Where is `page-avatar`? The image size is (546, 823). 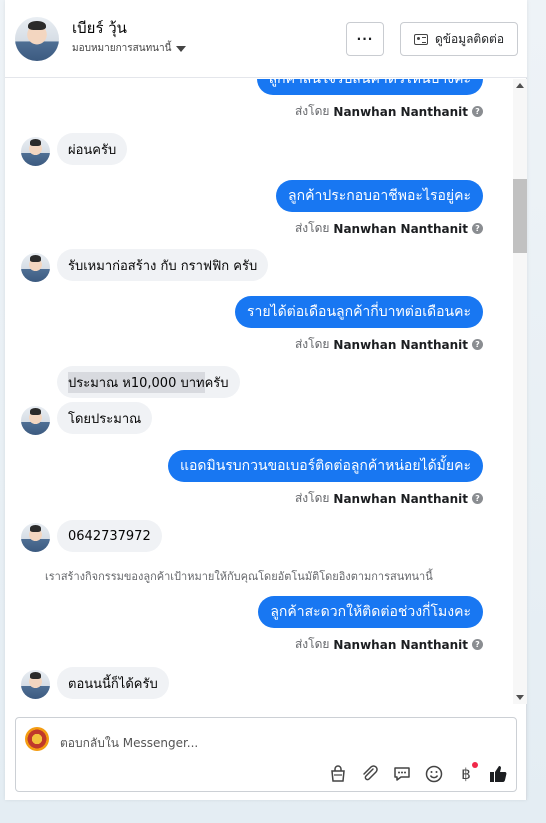
page-avatar is located at coordinates (37, 739).